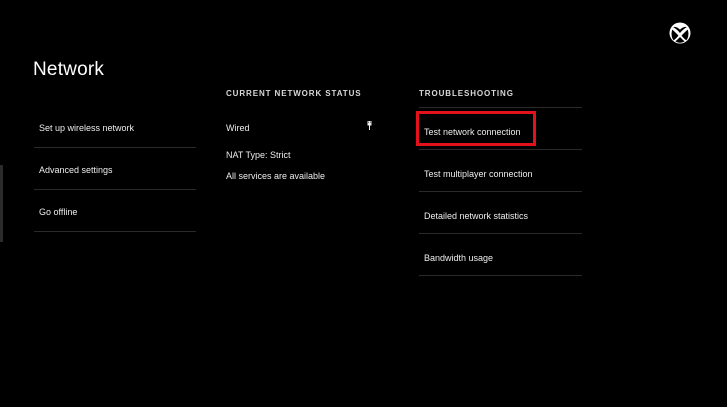 This screenshot has height=407, width=727. Describe the element at coordinates (258, 155) in the screenshot. I see `nat-type-text: NAT Type: Strict` at that location.